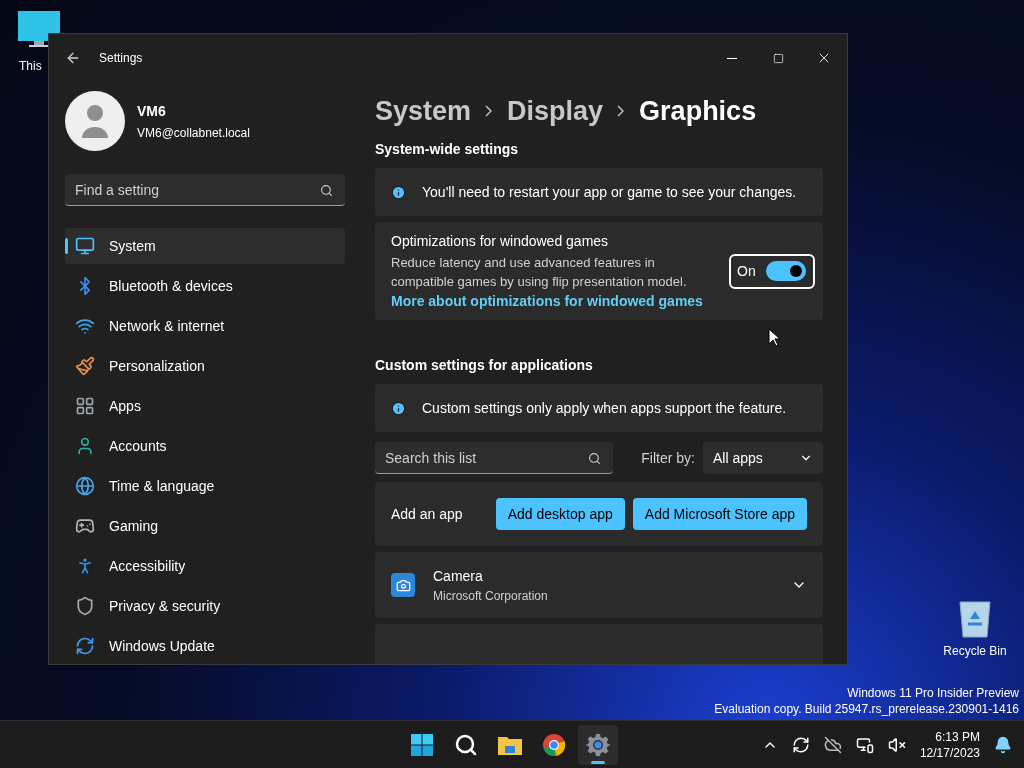 This screenshot has width=1024, height=768. Describe the element at coordinates (866, 709) in the screenshot. I see `evaluation-notice-text: Evaluation copy. Build 25947.rs_prerelease.230901-1416` at that location.